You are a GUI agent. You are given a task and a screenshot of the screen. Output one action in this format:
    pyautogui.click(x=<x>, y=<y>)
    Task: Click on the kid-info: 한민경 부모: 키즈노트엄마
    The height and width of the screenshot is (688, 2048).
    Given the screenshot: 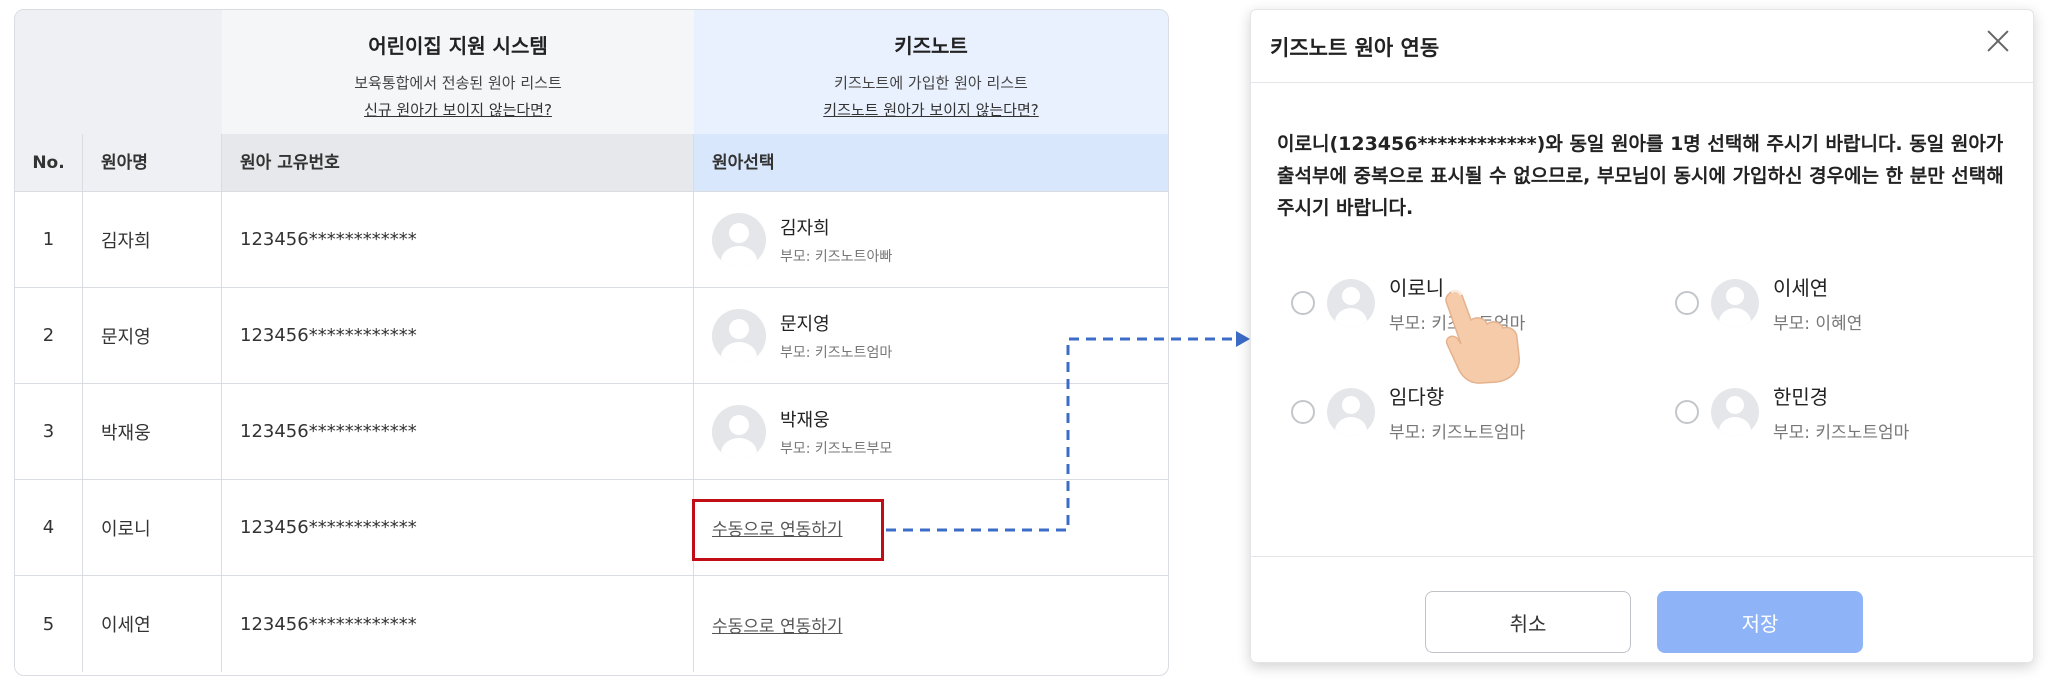 What is the action you would take?
    pyautogui.click(x=1841, y=412)
    